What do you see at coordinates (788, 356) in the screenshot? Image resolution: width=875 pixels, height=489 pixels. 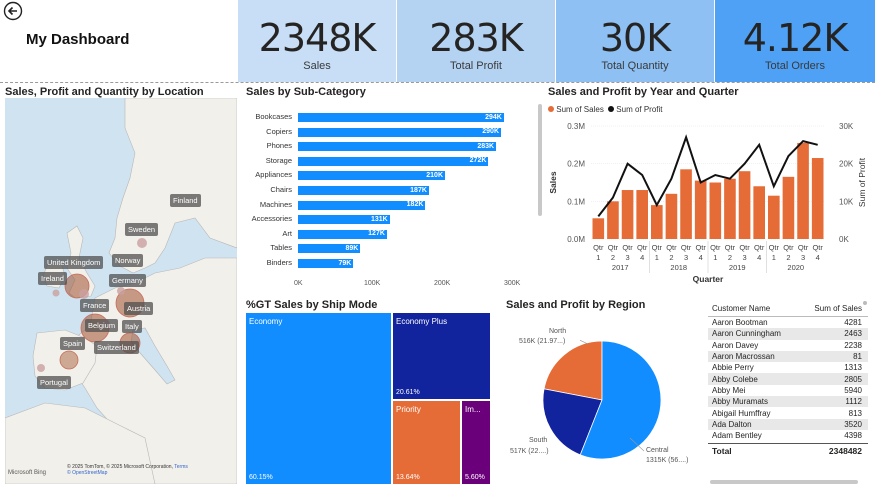 I see `table-row: Aaron Macrossan 81` at bounding box center [788, 356].